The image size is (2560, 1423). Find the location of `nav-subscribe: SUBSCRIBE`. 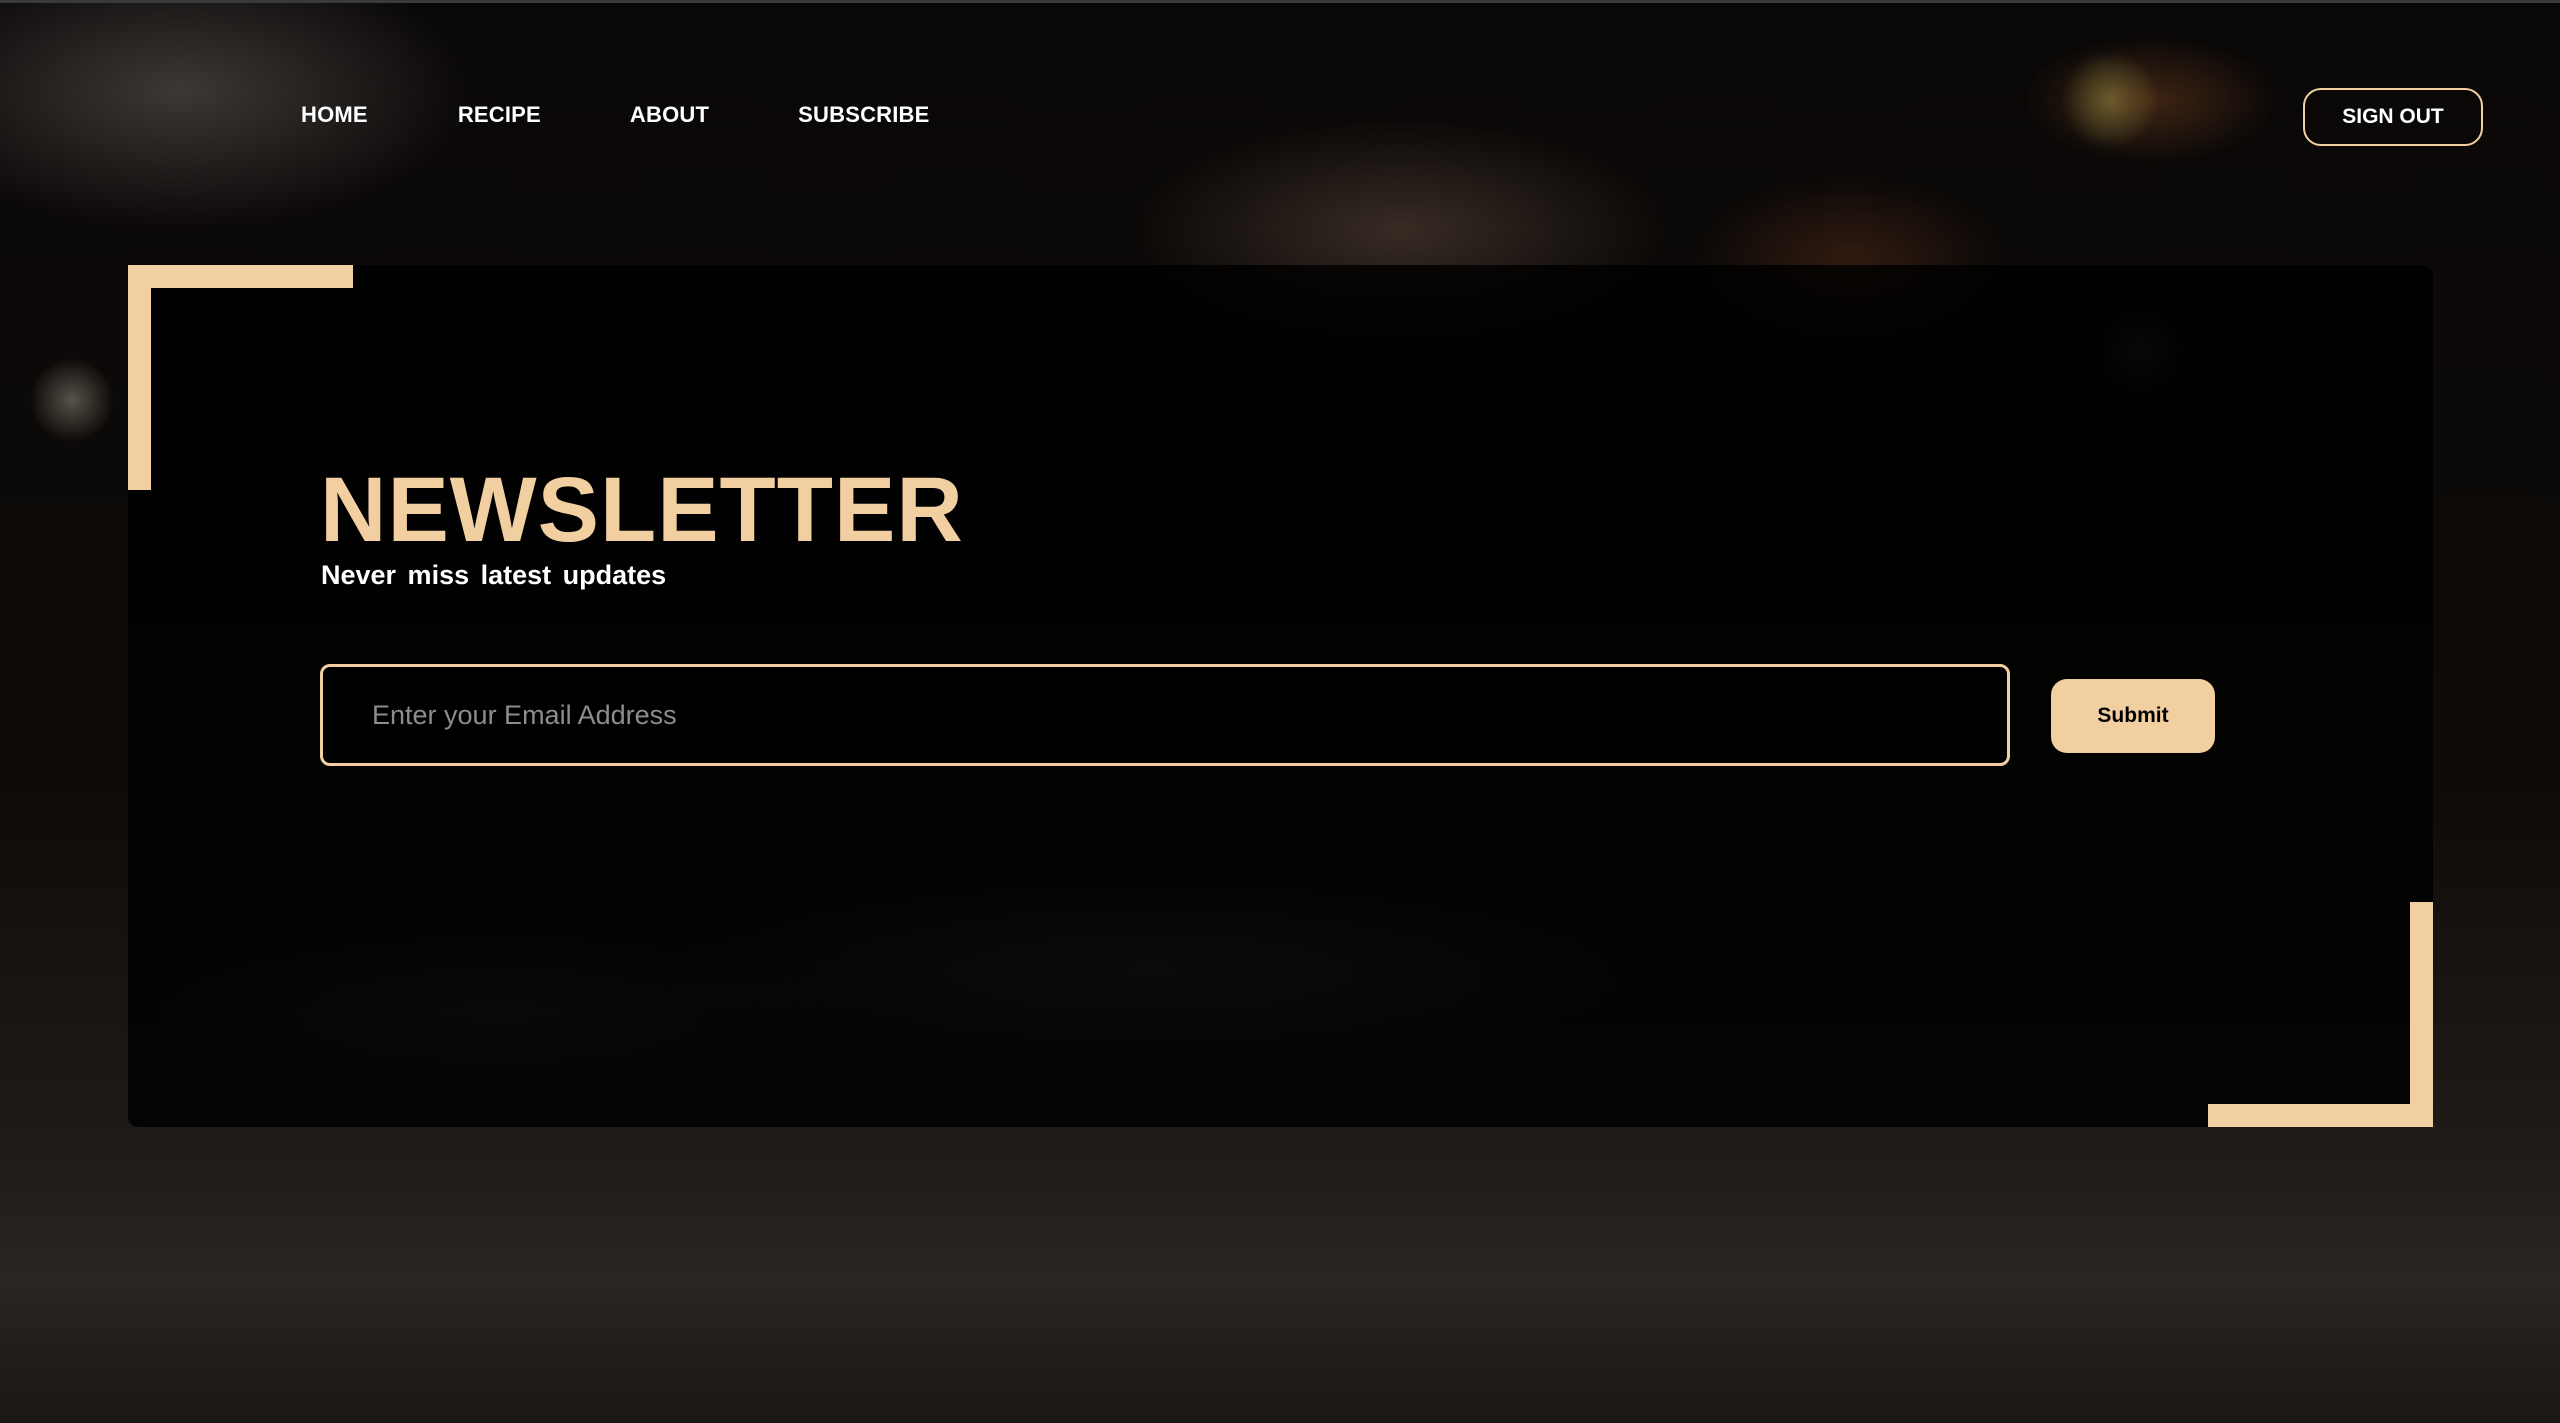

nav-subscribe: SUBSCRIBE is located at coordinates (863, 115).